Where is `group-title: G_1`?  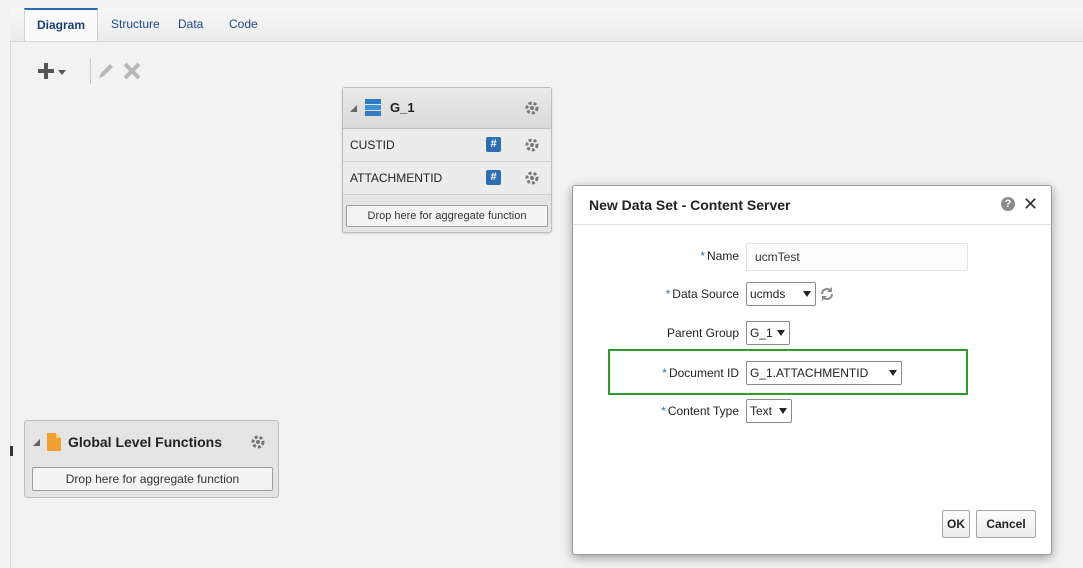
group-title: G_1 is located at coordinates (402, 107).